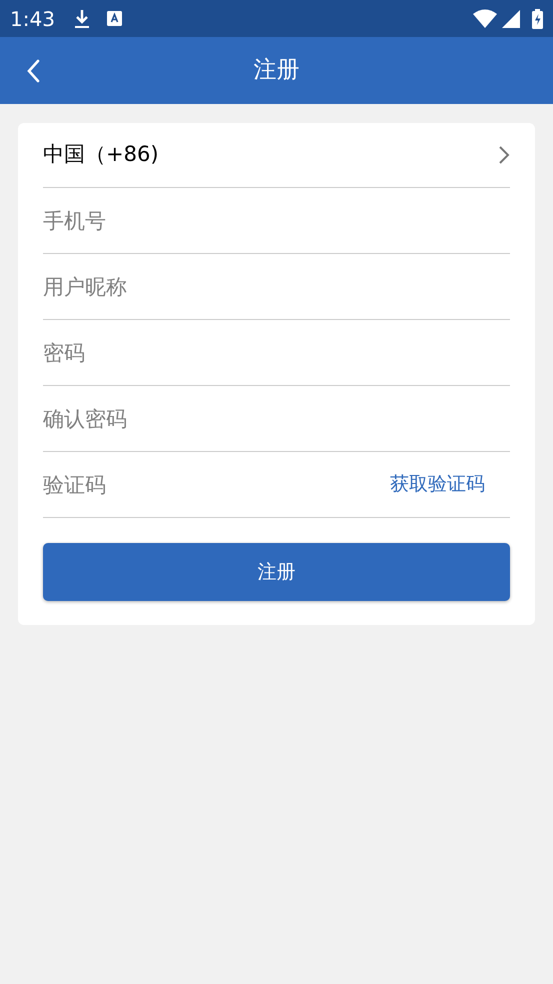 The height and width of the screenshot is (984, 553). What do you see at coordinates (511, 19) in the screenshot?
I see `signal-icon` at bounding box center [511, 19].